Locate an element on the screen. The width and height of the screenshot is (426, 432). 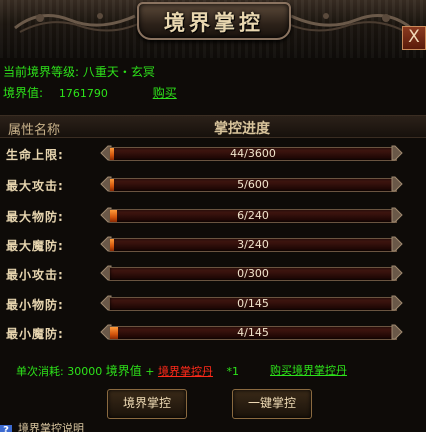
realm-control-button: 境界掌控 is located at coordinates (147, 404).